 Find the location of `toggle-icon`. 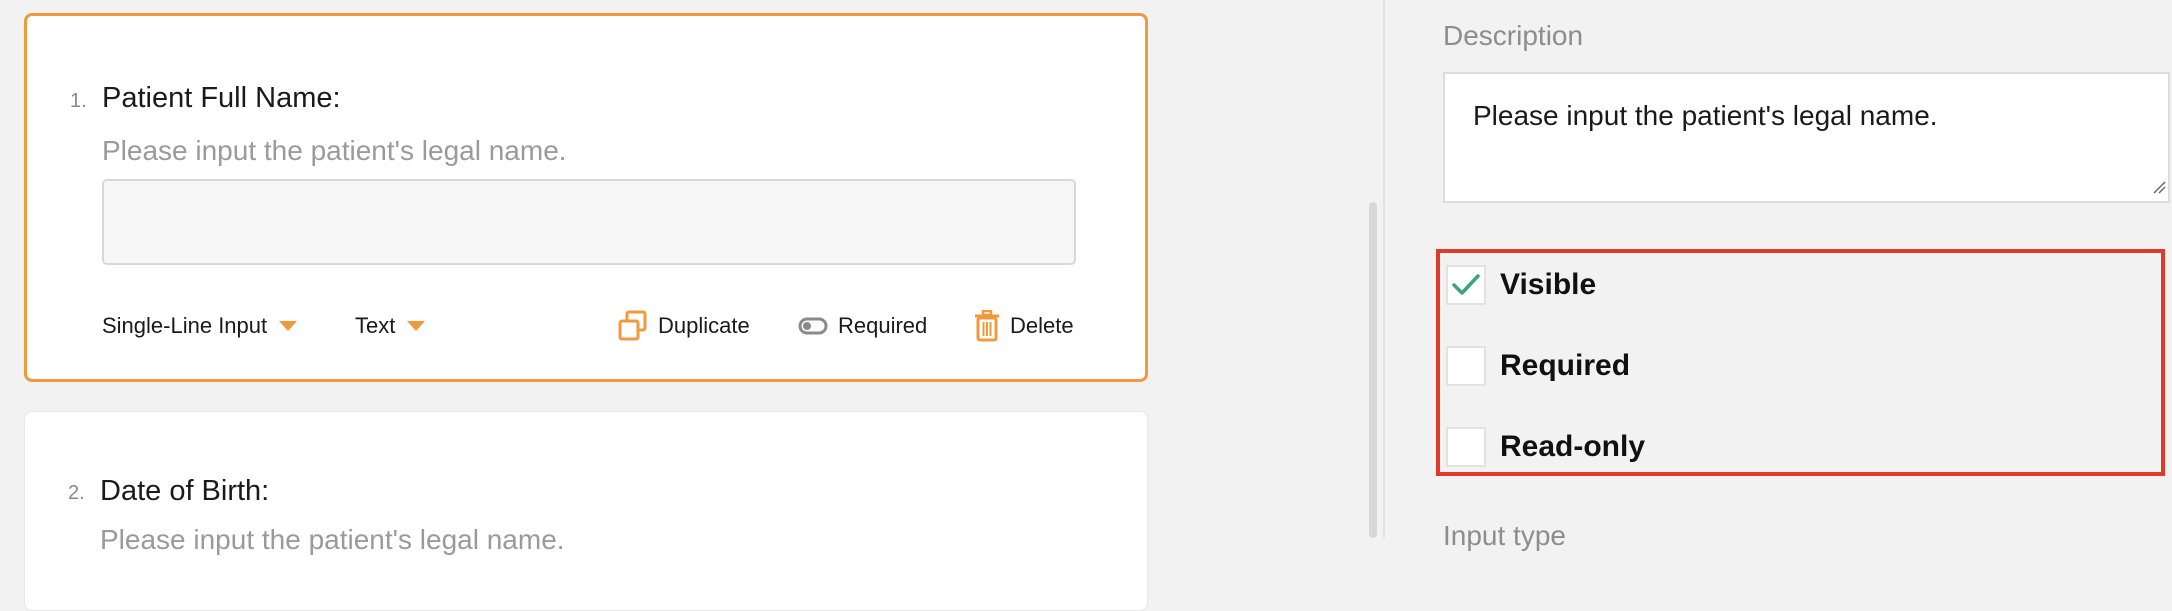

toggle-icon is located at coordinates (813, 326).